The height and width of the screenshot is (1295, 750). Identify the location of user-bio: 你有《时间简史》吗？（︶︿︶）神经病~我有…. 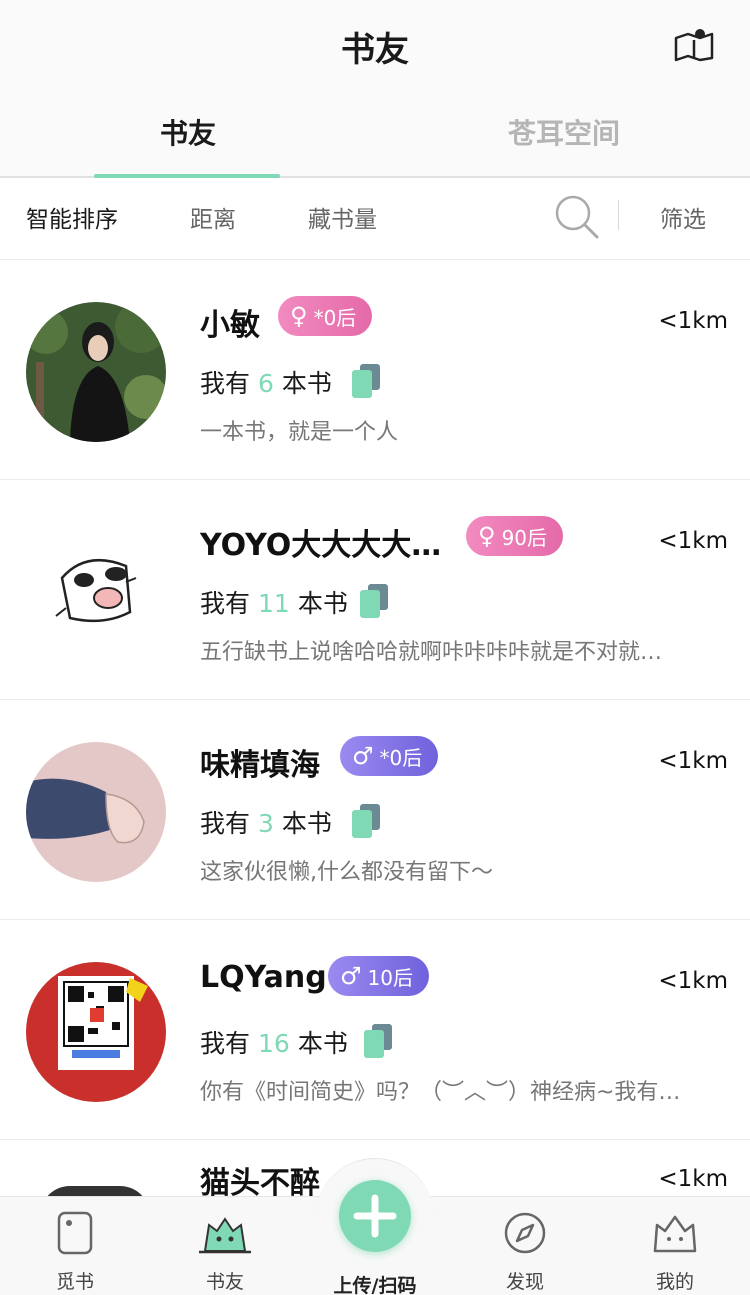
(440, 1092).